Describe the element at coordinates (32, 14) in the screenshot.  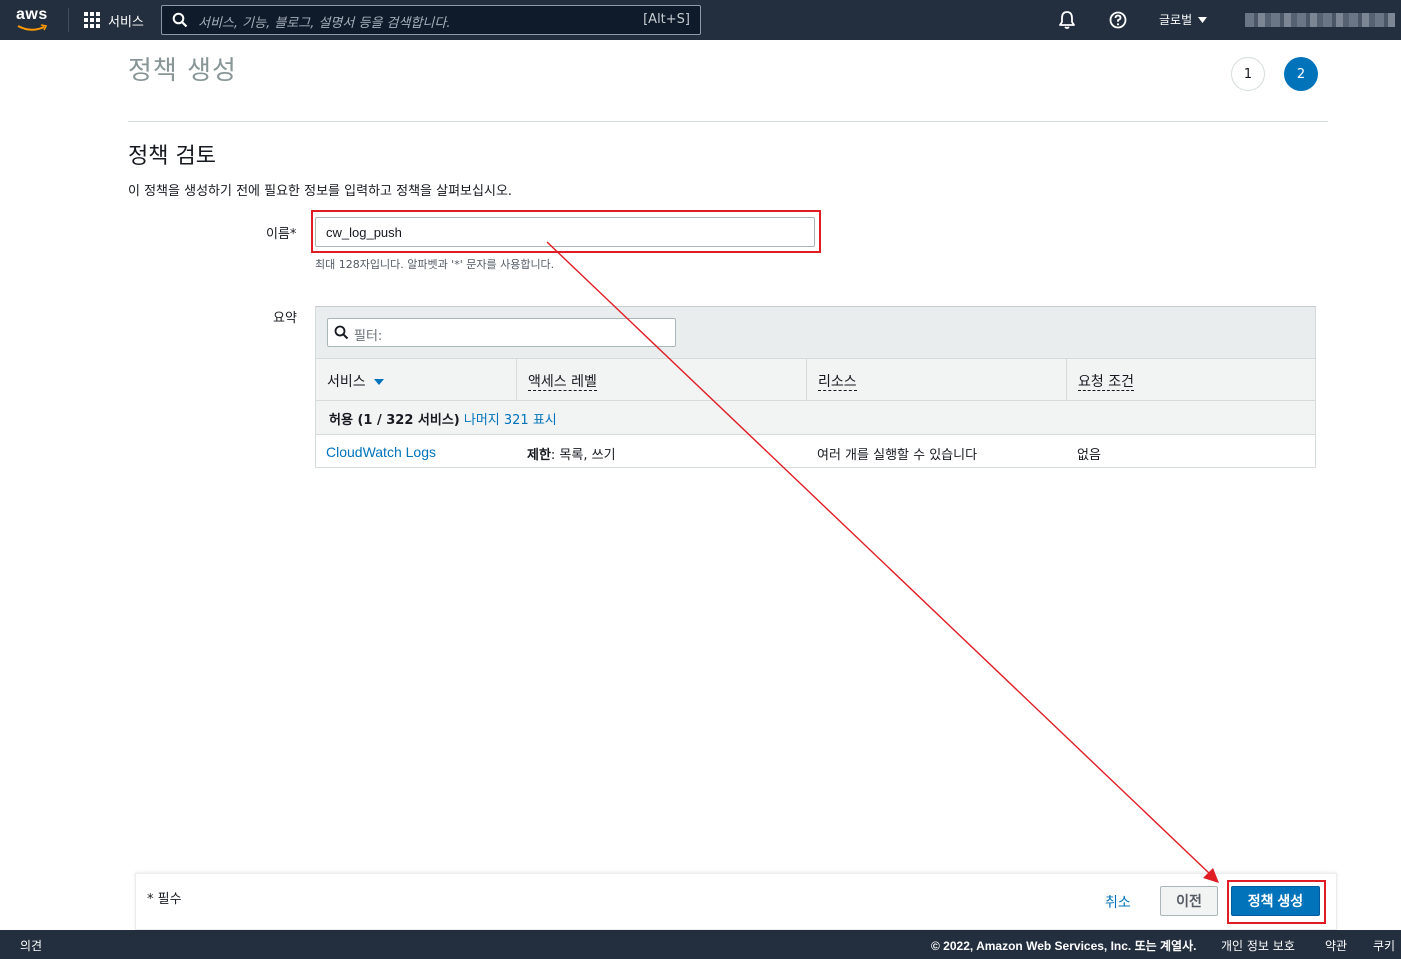
I see `logo-text: aws` at that location.